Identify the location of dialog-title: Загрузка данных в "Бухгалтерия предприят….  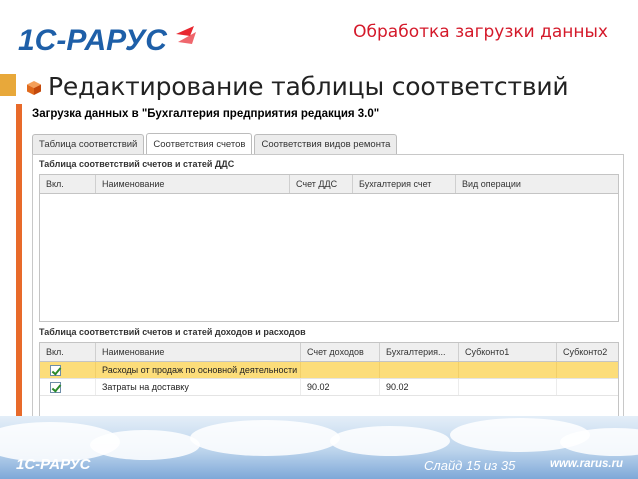
(206, 114).